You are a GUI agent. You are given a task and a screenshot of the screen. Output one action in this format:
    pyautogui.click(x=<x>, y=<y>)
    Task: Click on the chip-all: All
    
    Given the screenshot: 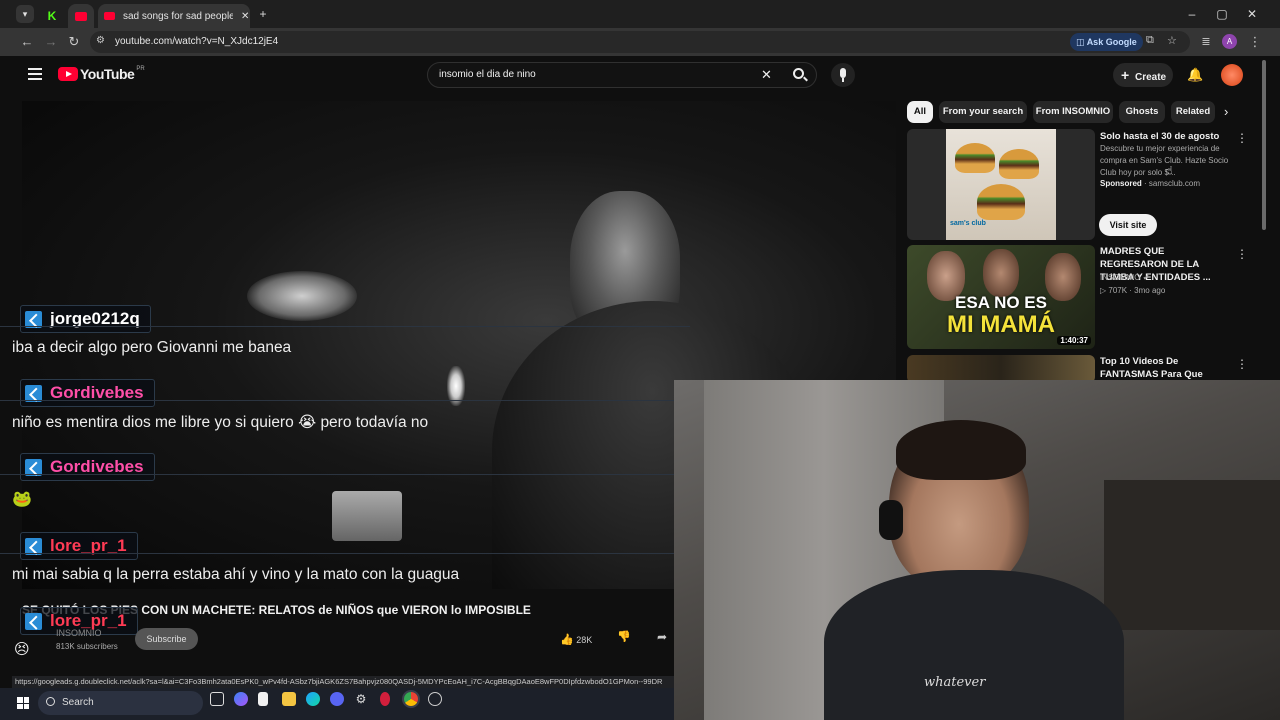 What is the action you would take?
    pyautogui.click(x=920, y=112)
    